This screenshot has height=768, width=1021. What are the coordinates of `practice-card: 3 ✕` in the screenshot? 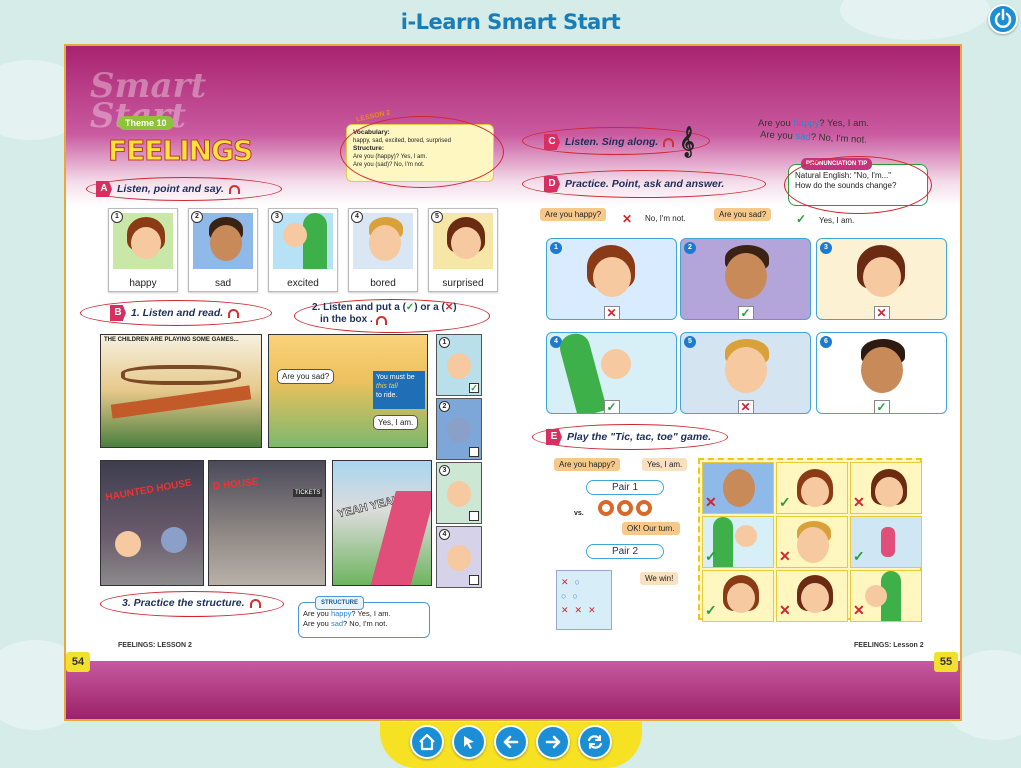 It's located at (881, 279).